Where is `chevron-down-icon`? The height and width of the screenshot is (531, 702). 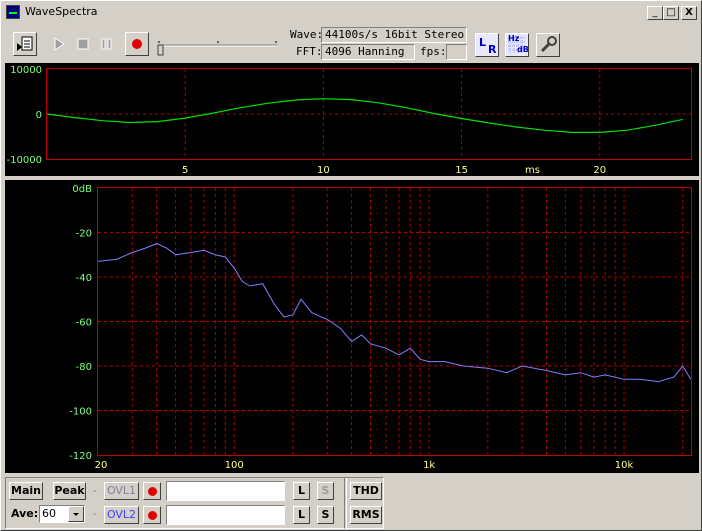
chevron-down-icon is located at coordinates (76, 514).